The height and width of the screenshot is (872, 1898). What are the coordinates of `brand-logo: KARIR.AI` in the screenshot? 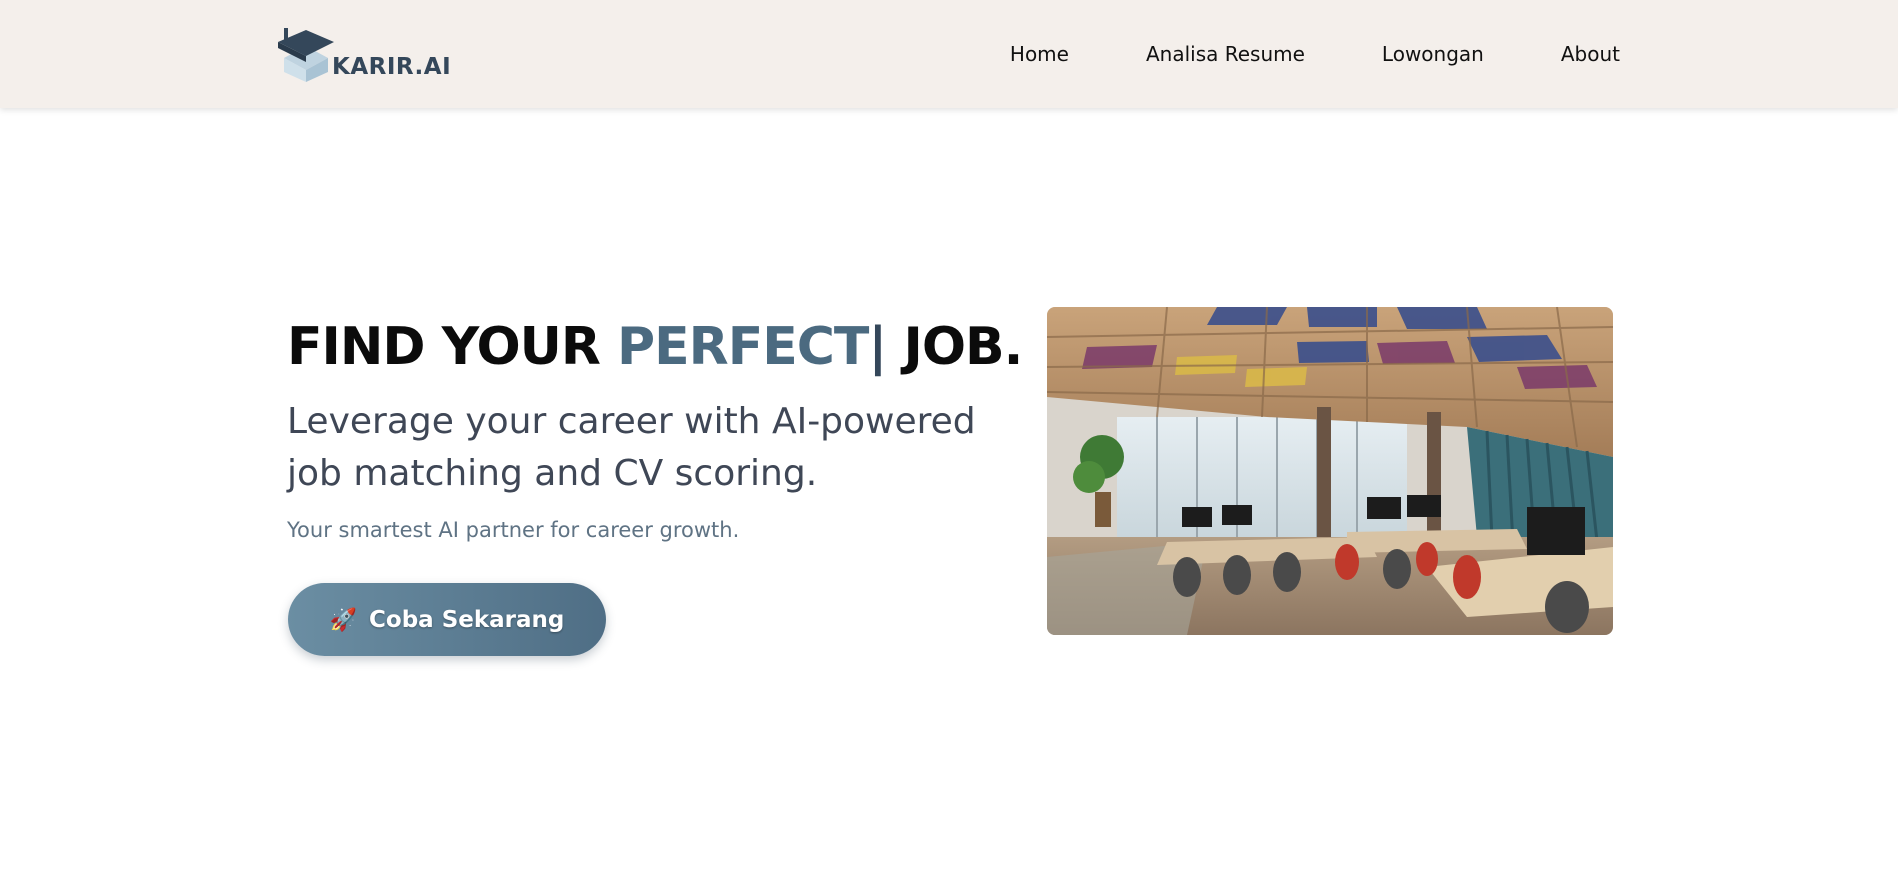 It's located at (364, 54).